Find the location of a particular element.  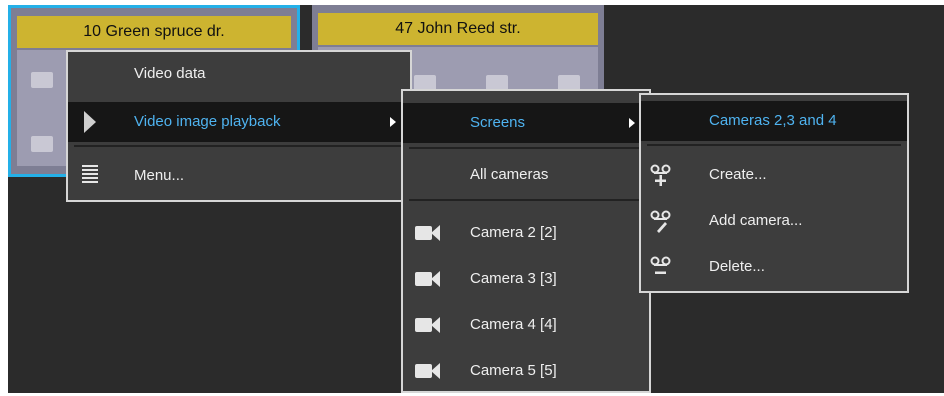

menu-item-cameras-2-3-4: Cameras 2,3 and 4 is located at coordinates (774, 121).